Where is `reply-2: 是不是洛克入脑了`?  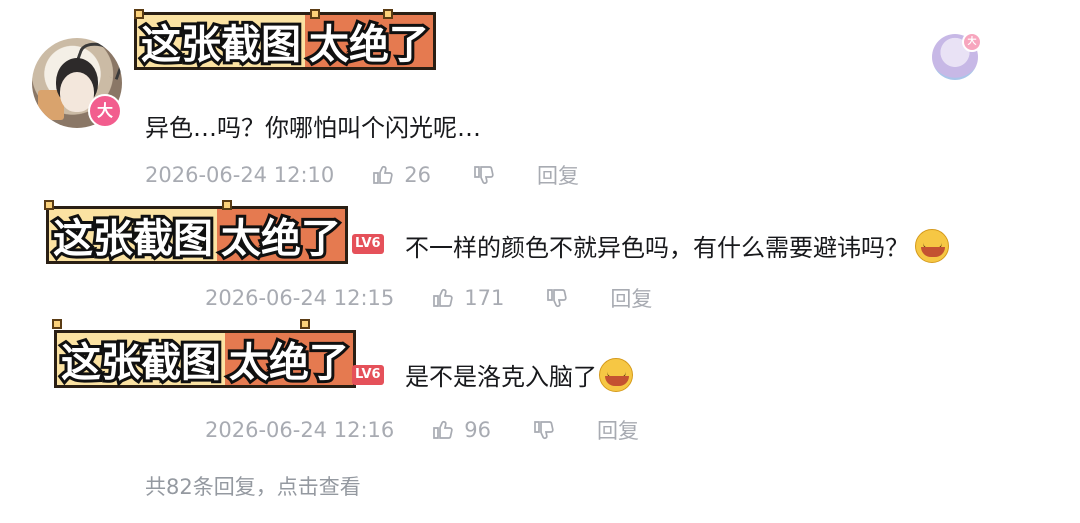
reply-2: 是不是洛克入脑了 is located at coordinates (519, 374).